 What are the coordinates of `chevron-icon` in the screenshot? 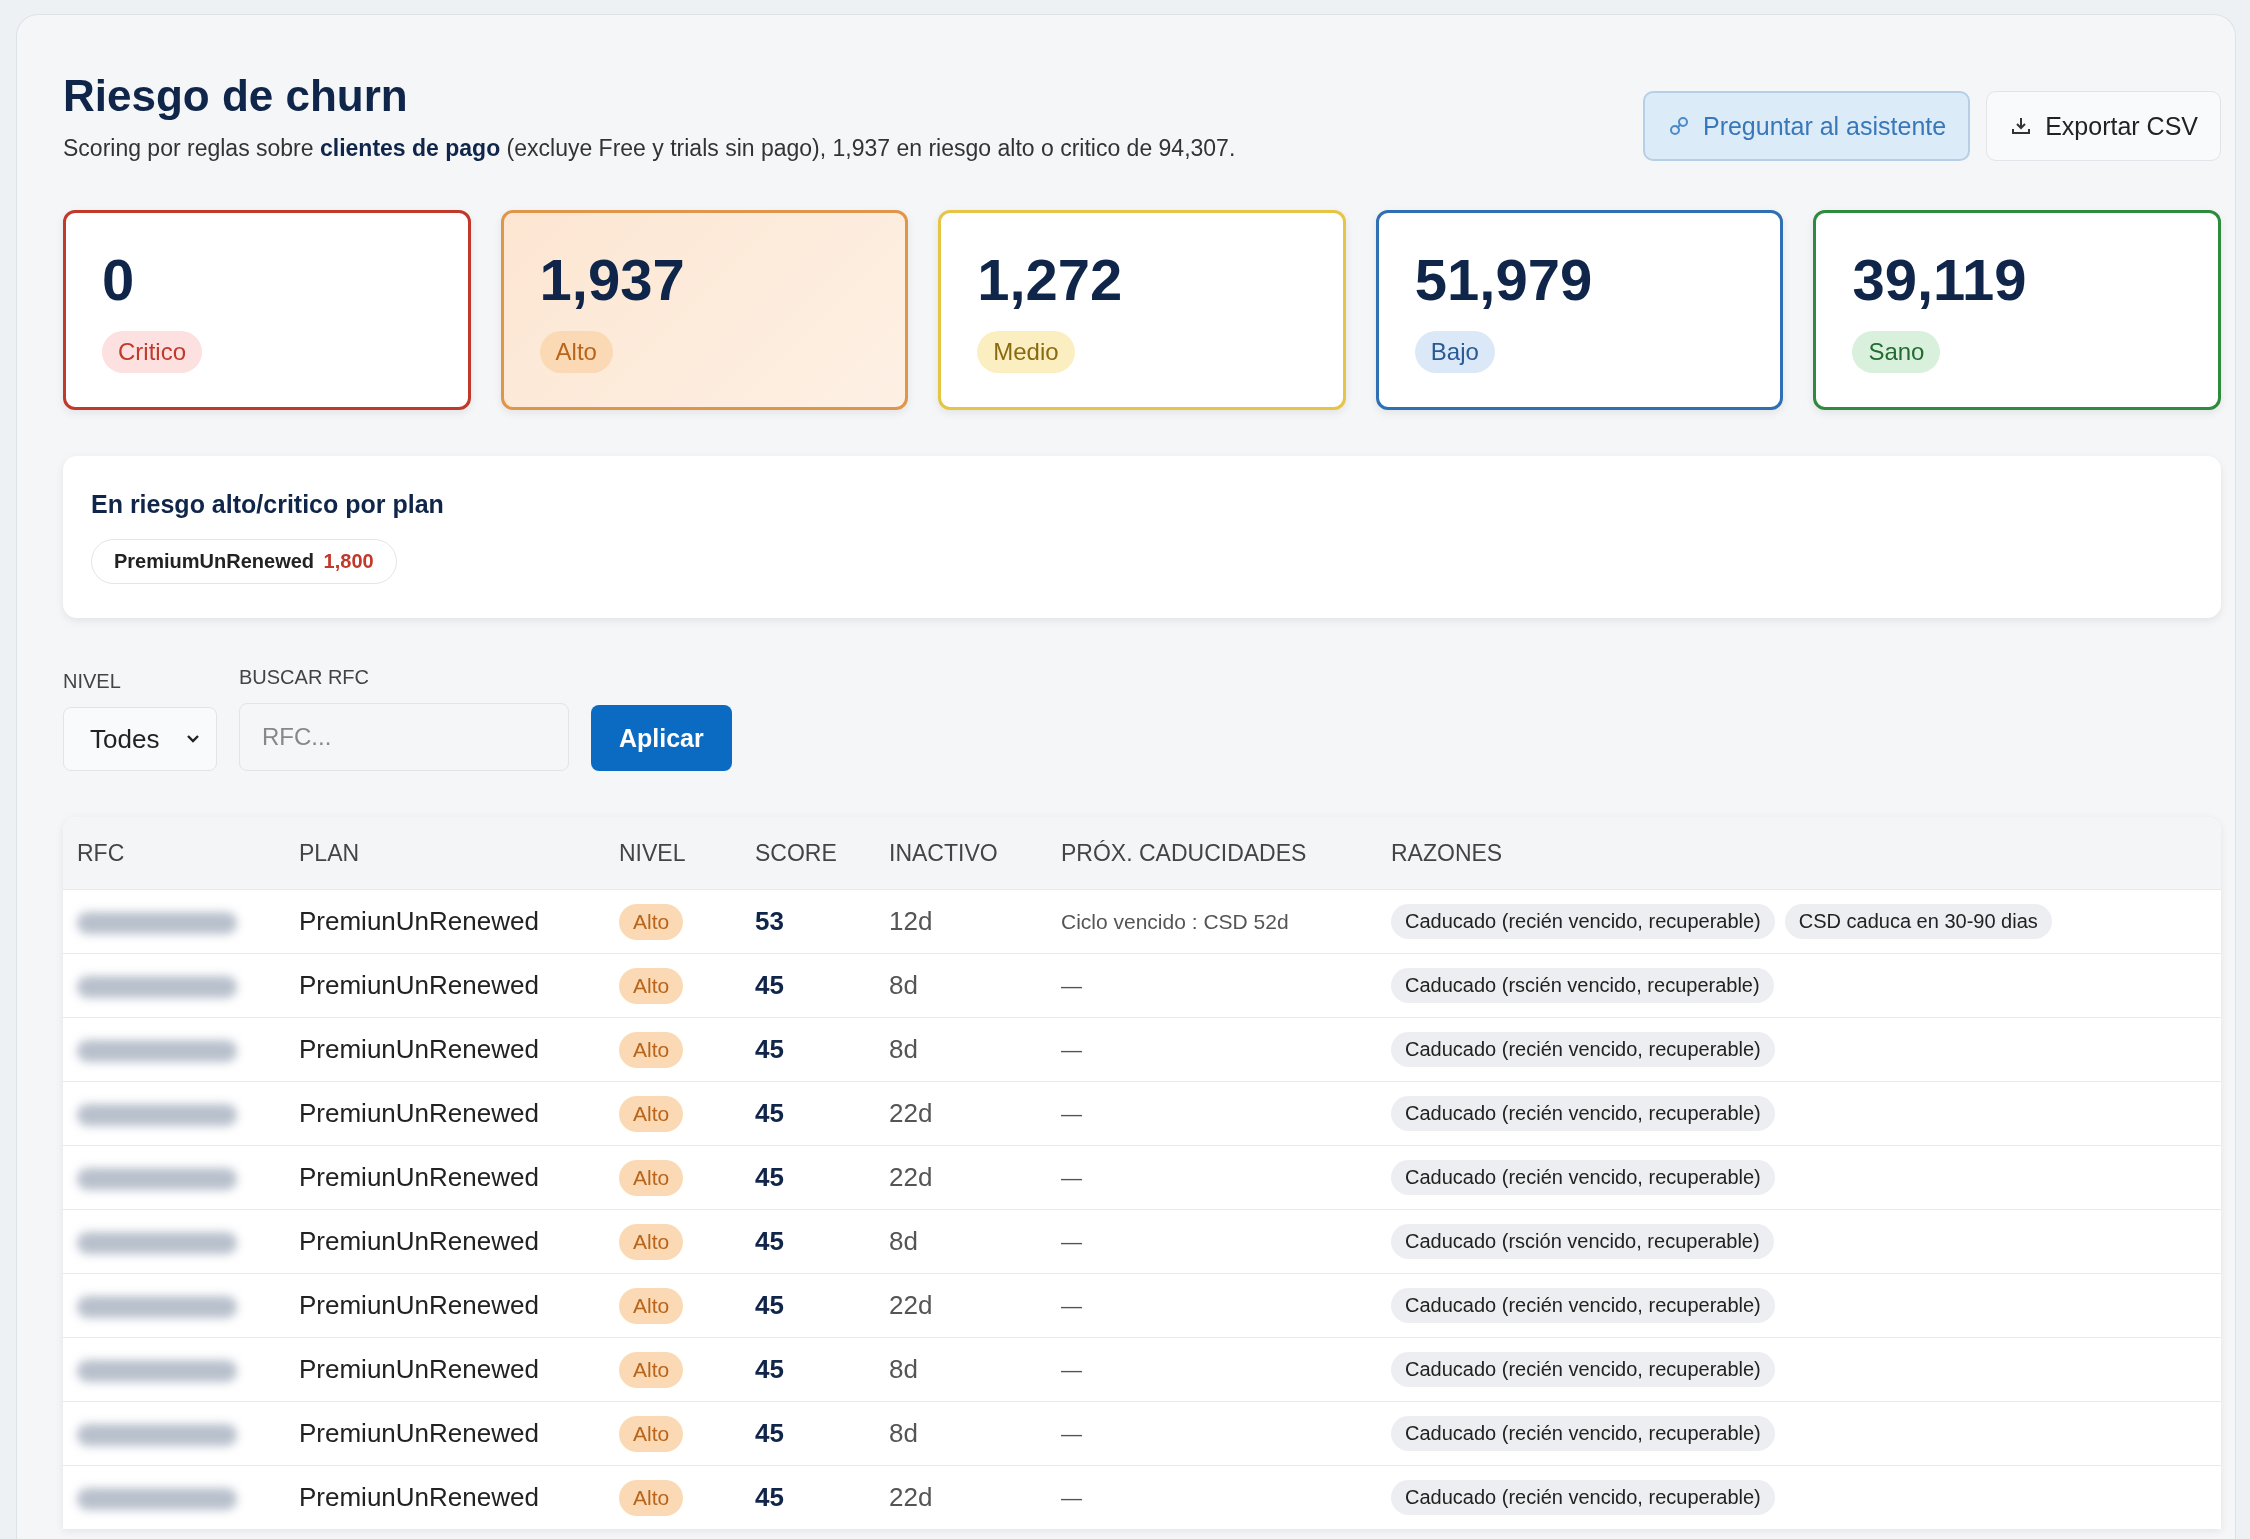 It's located at (193, 739).